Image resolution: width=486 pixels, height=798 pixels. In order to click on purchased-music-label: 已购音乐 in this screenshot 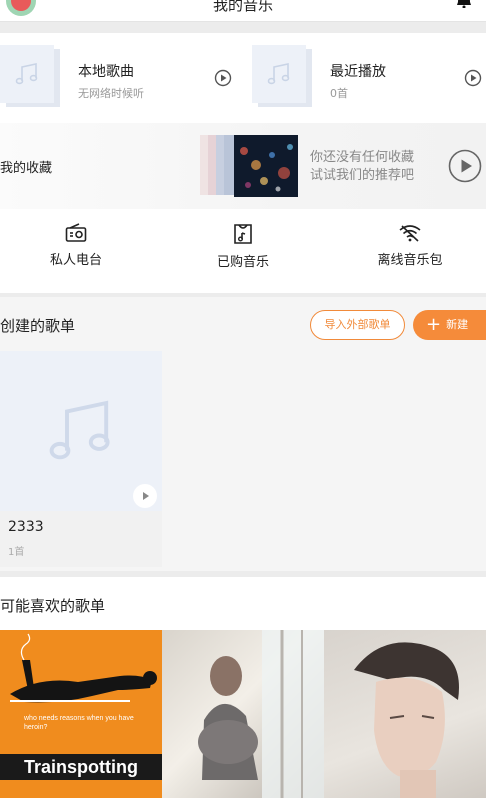, I will do `click(242, 262)`.